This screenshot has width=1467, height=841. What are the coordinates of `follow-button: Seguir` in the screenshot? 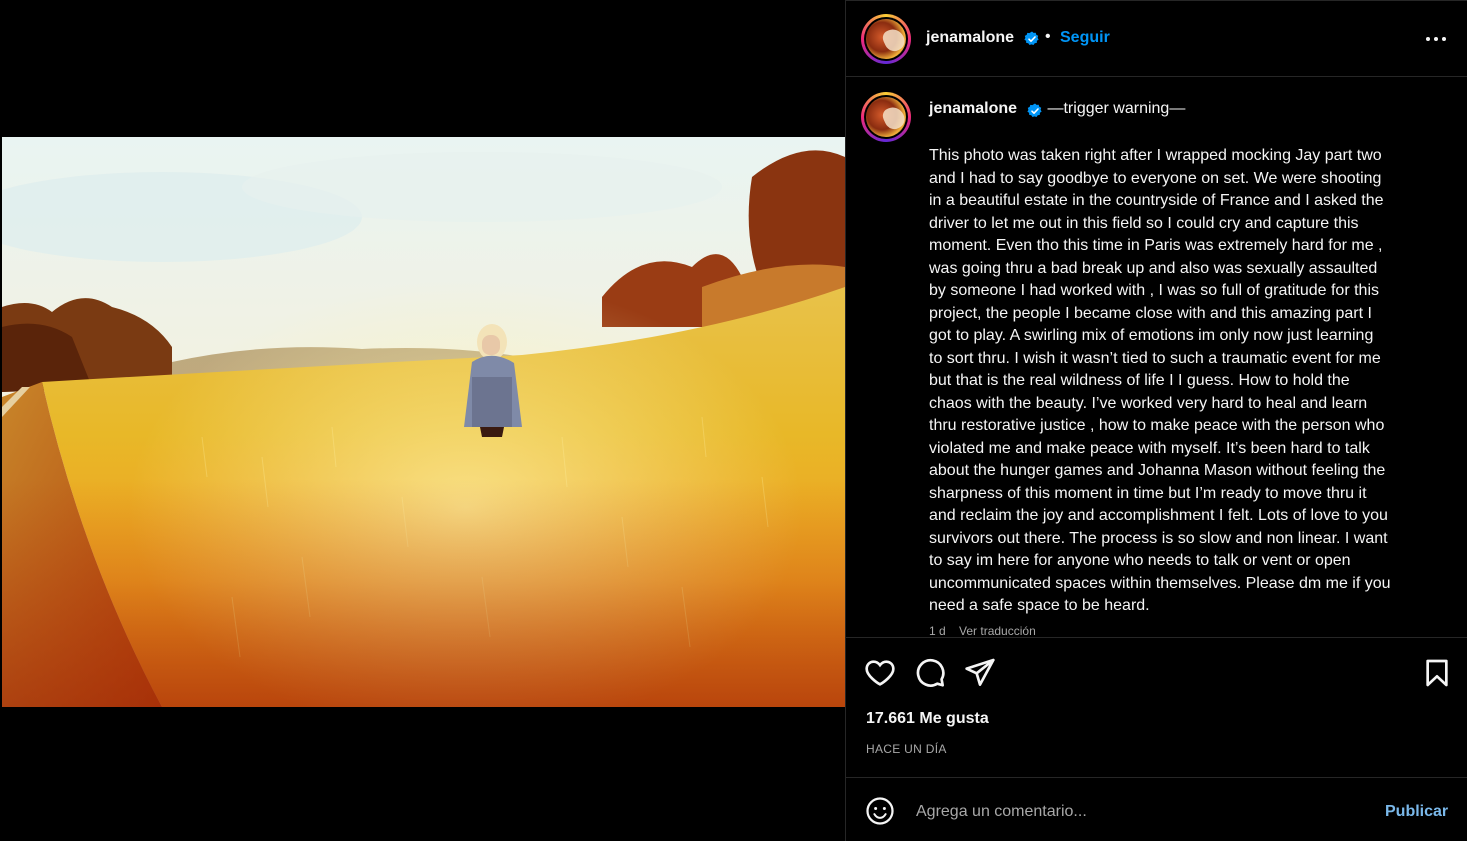 It's located at (1085, 38).